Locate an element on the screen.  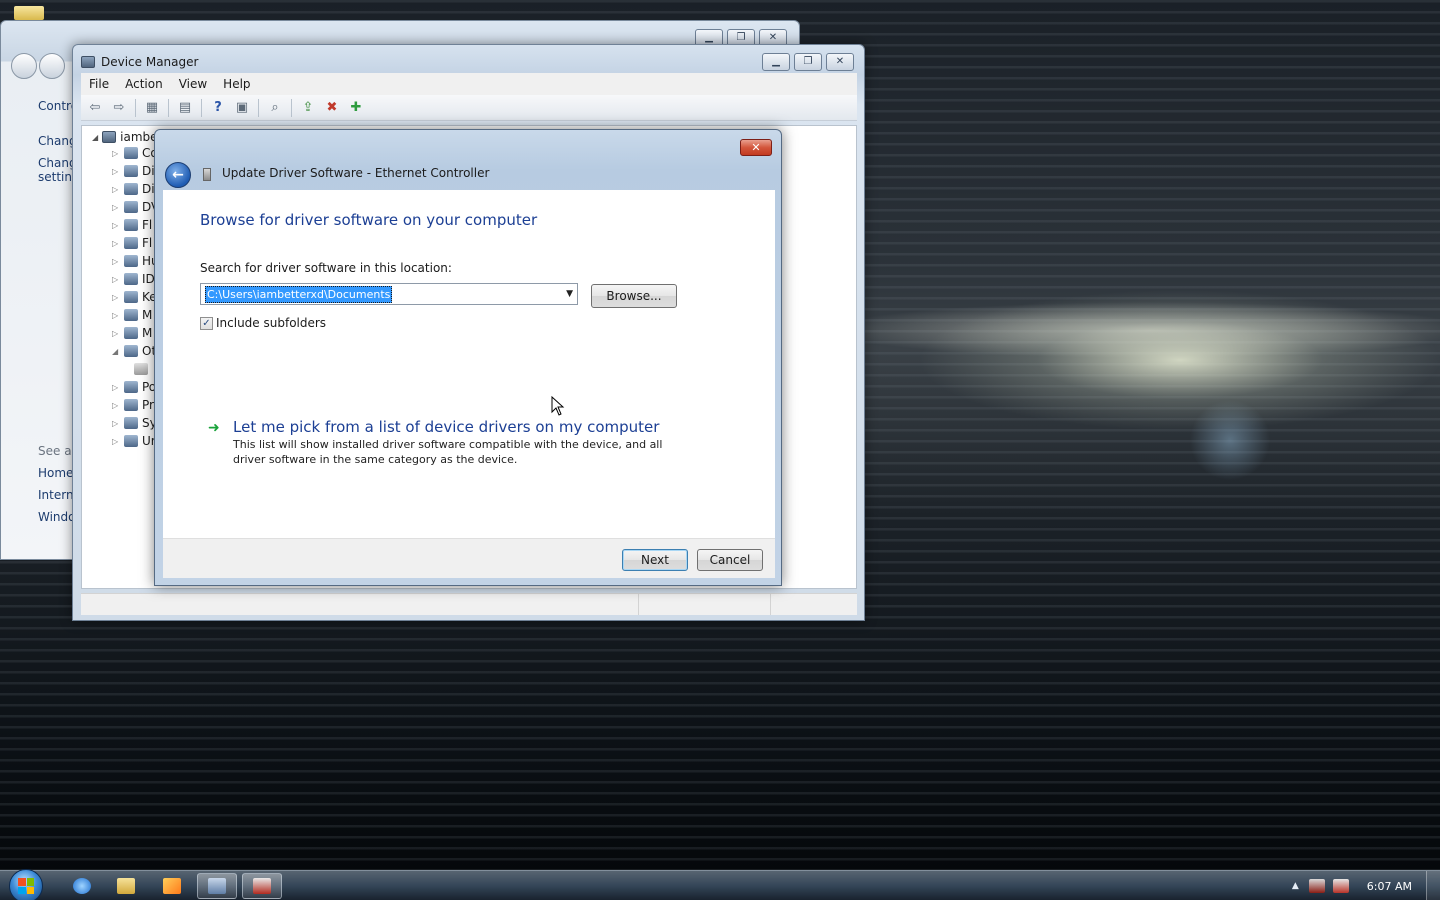
tree-node-child is located at coordinates (135, 369).